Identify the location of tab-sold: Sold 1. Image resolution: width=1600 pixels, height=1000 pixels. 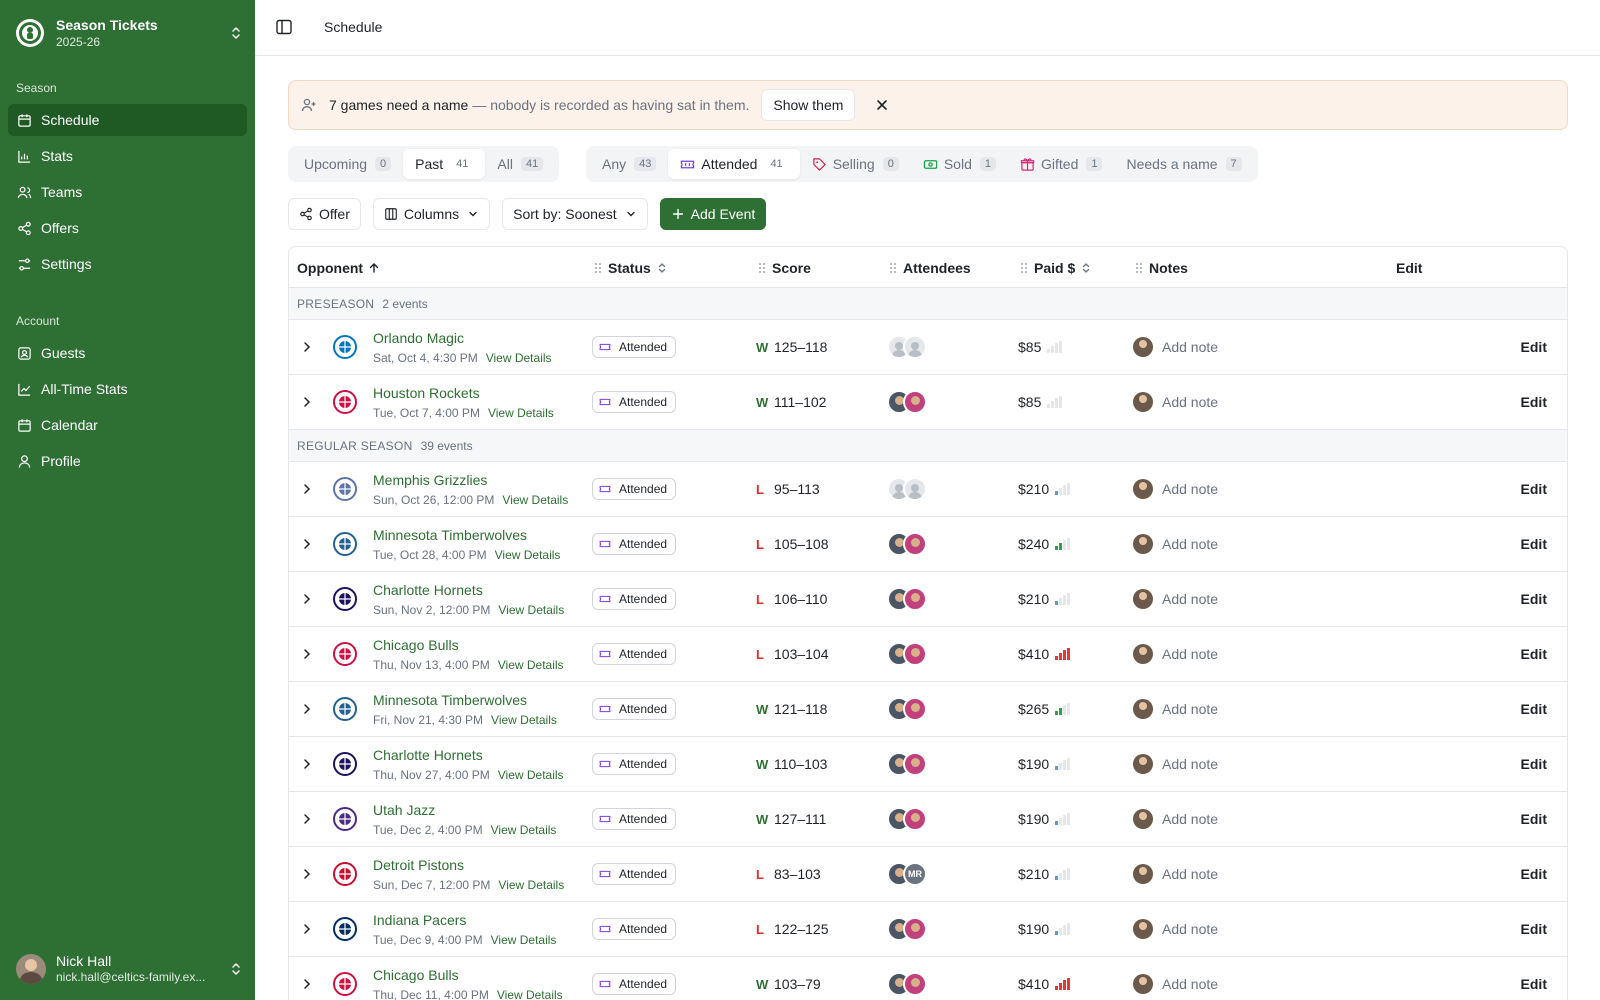
(959, 164).